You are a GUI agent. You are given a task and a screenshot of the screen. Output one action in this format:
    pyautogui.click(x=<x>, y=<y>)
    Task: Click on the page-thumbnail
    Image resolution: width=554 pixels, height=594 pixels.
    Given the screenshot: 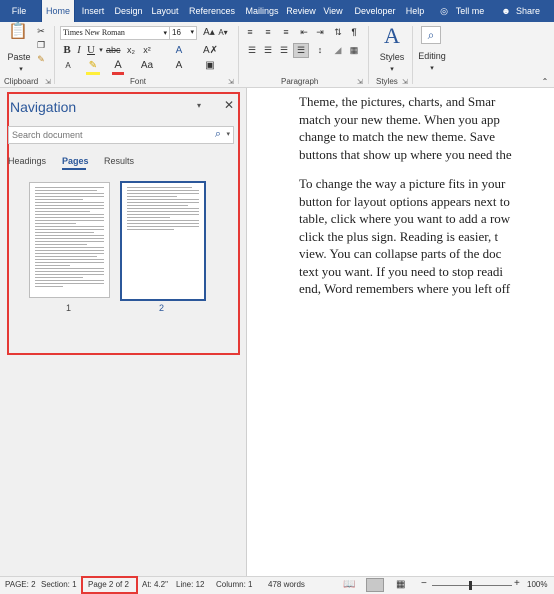 What is the action you would take?
    pyautogui.click(x=69, y=240)
    